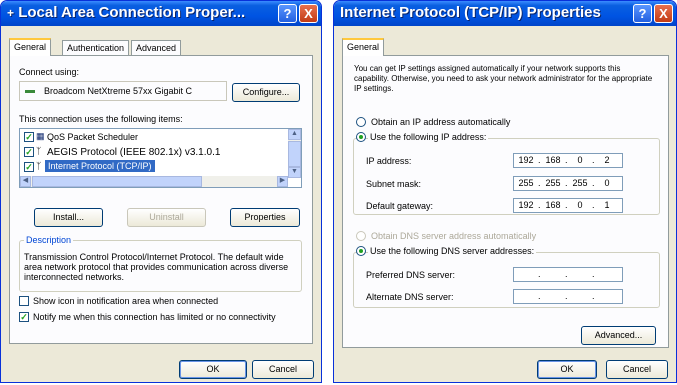 This screenshot has width=677, height=385. Describe the element at coordinates (452, 251) in the screenshot. I see `use-dns-label: Use the following DNS server addresses:` at that location.